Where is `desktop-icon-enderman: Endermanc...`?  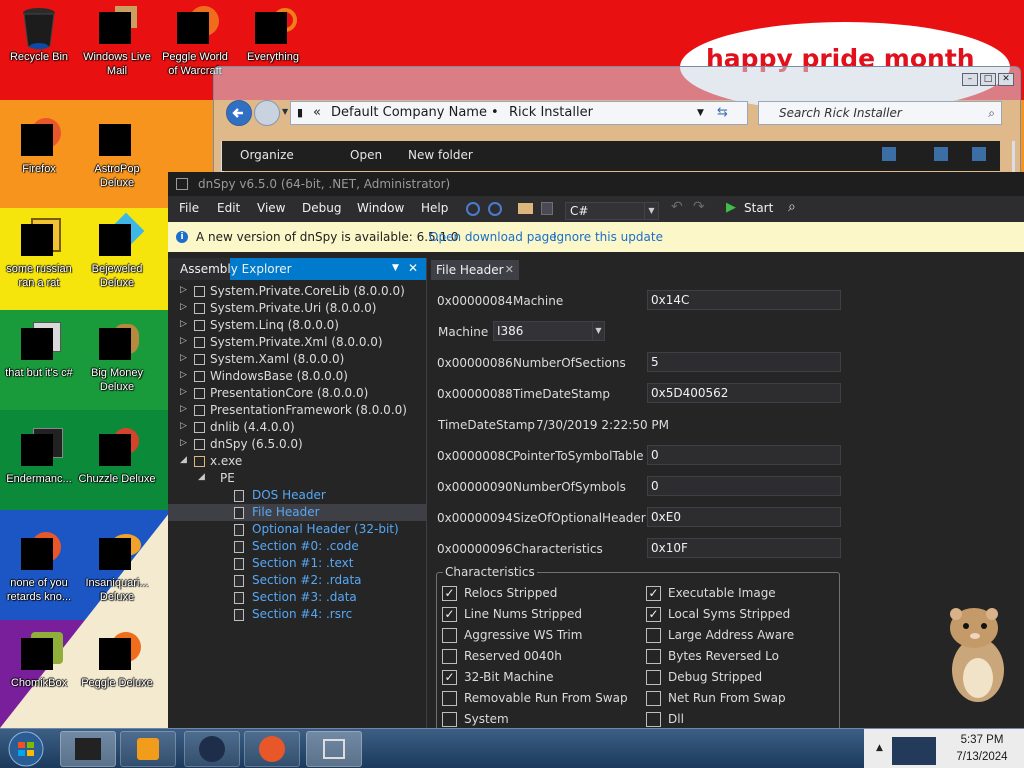 desktop-icon-enderman: Endermanc... is located at coordinates (39, 457).